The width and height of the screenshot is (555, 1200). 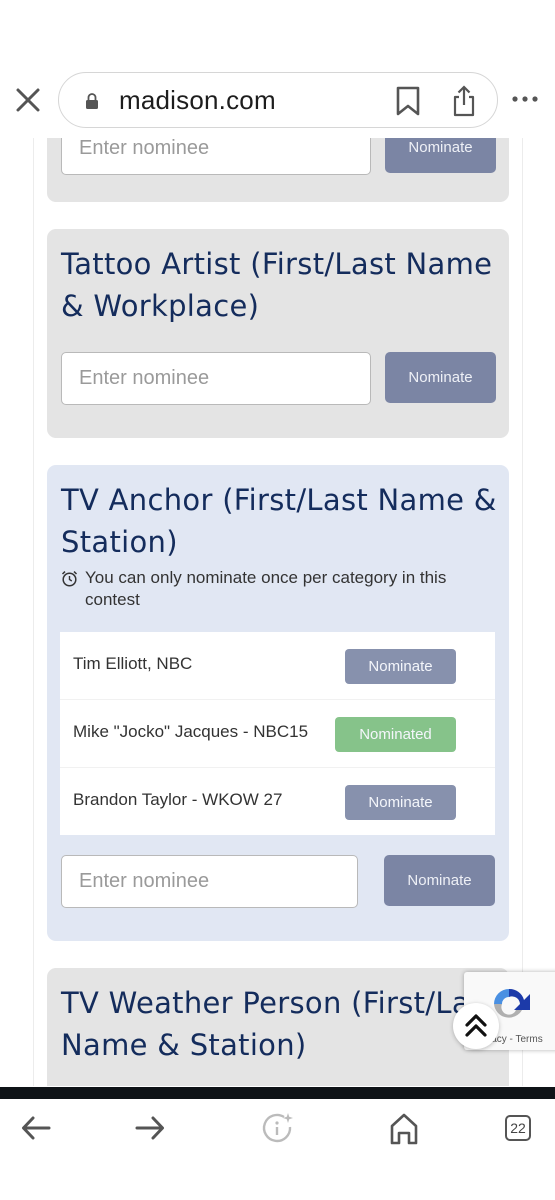 I want to click on info-sparkle-icon, so click(x=277, y=1128).